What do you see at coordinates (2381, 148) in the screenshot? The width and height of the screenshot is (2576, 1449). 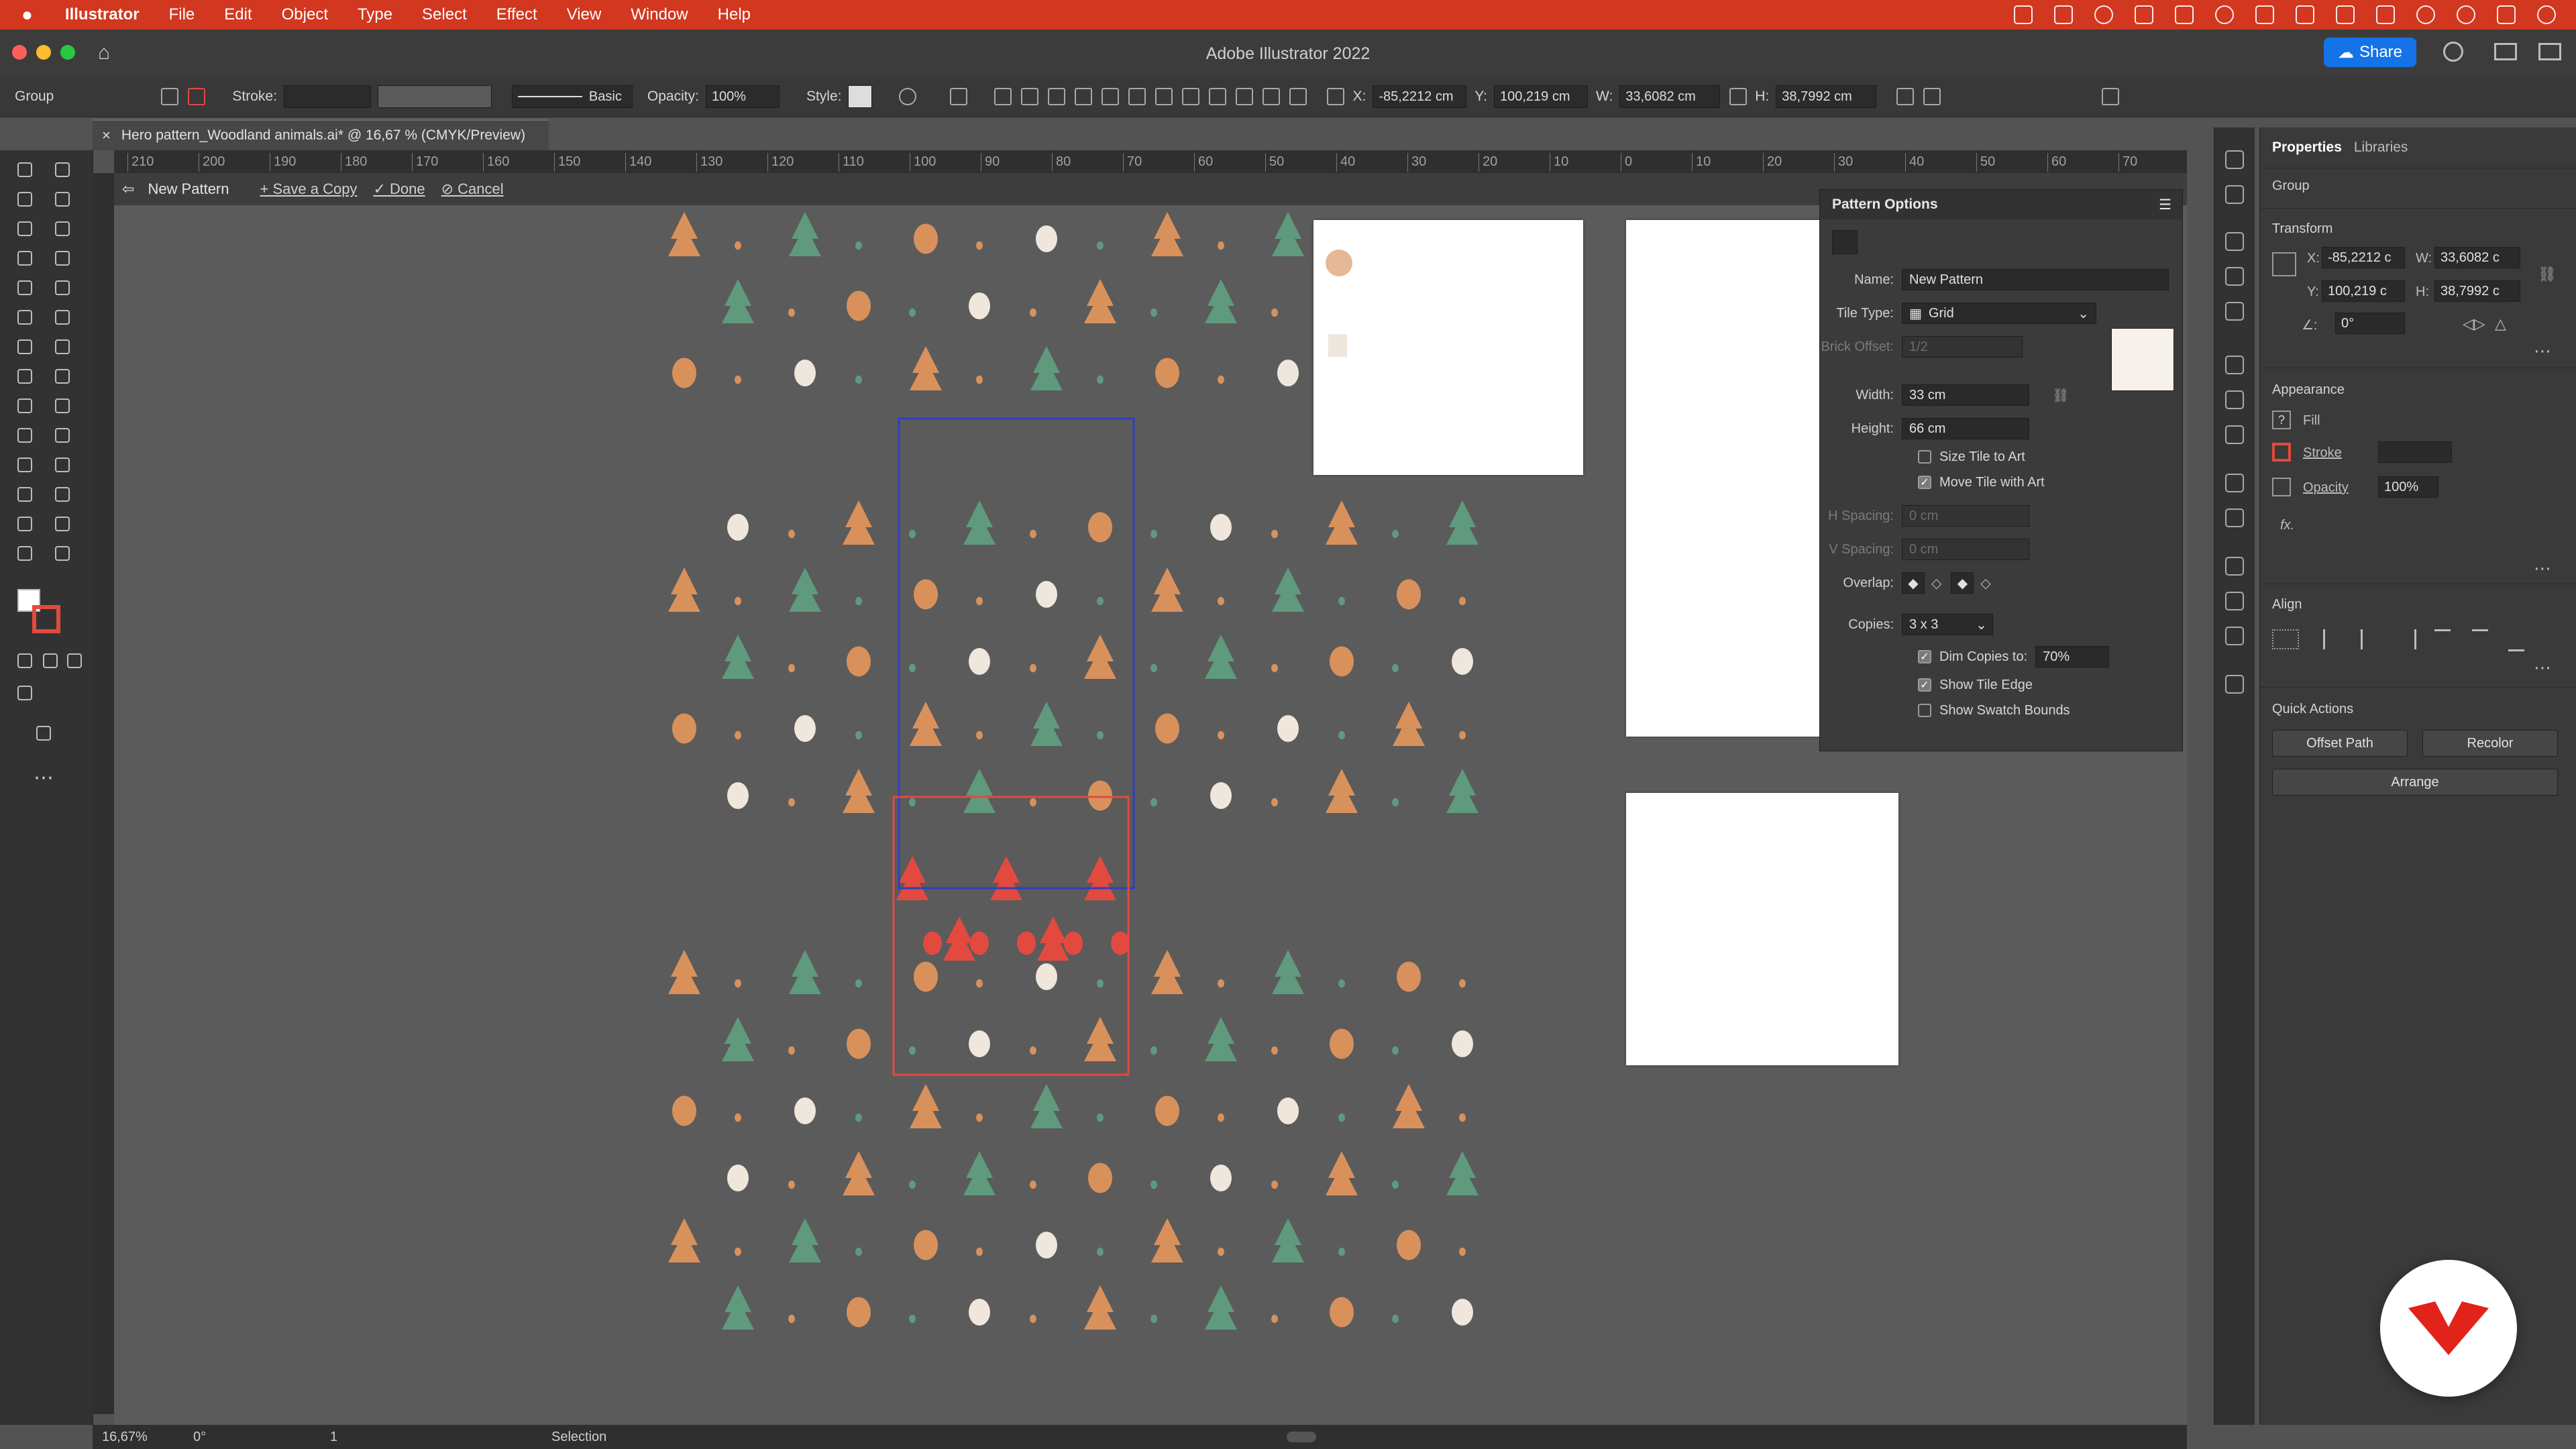 I see `tab-libraries: Libraries` at bounding box center [2381, 148].